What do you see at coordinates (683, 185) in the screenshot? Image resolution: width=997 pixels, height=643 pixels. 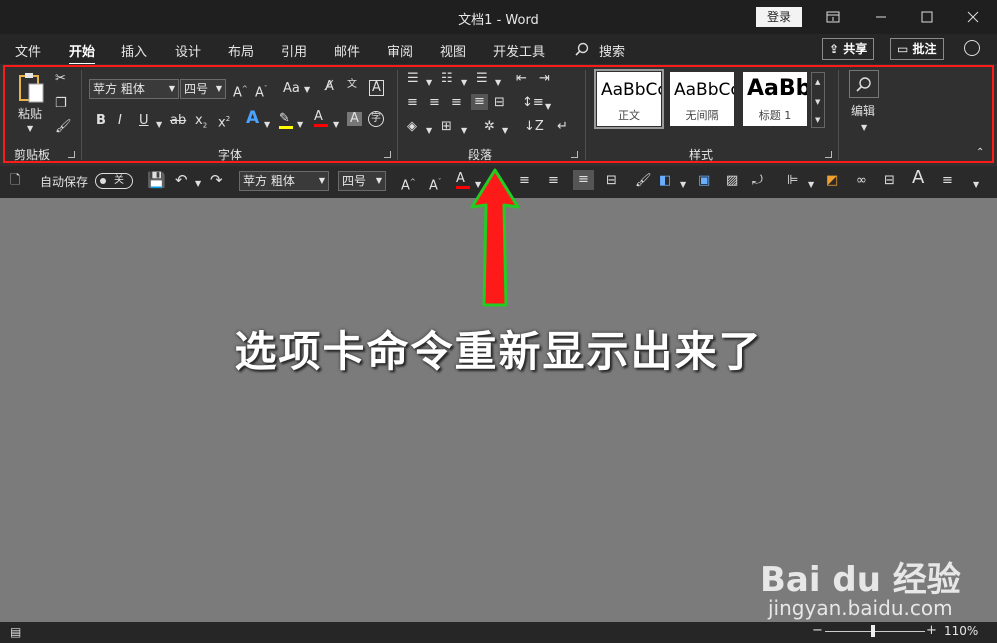 I see `qat-shapes-dropdown-icon: ▼` at bounding box center [683, 185].